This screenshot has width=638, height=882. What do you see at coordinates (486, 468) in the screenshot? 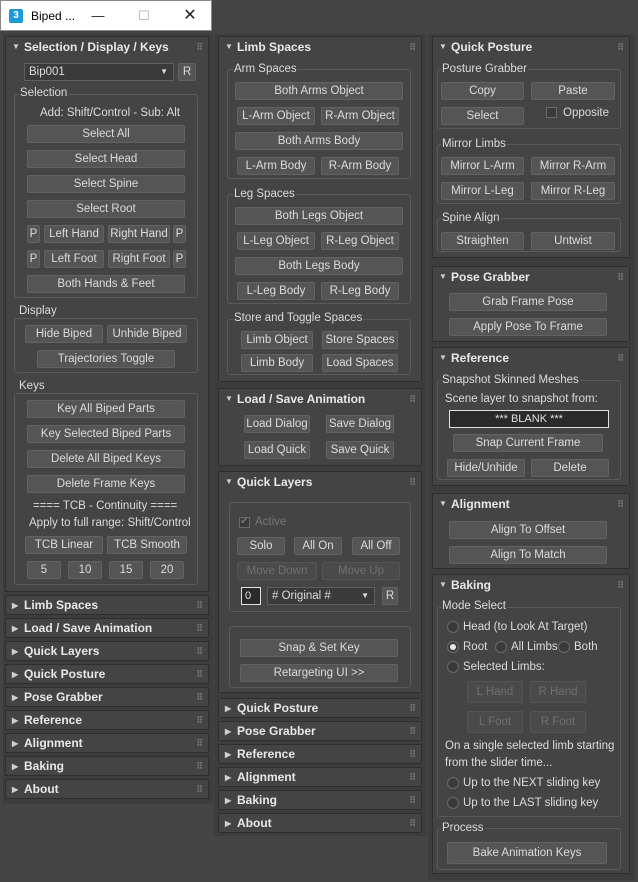
I see `hide-unhide-button: Hide/Unhide` at bounding box center [486, 468].